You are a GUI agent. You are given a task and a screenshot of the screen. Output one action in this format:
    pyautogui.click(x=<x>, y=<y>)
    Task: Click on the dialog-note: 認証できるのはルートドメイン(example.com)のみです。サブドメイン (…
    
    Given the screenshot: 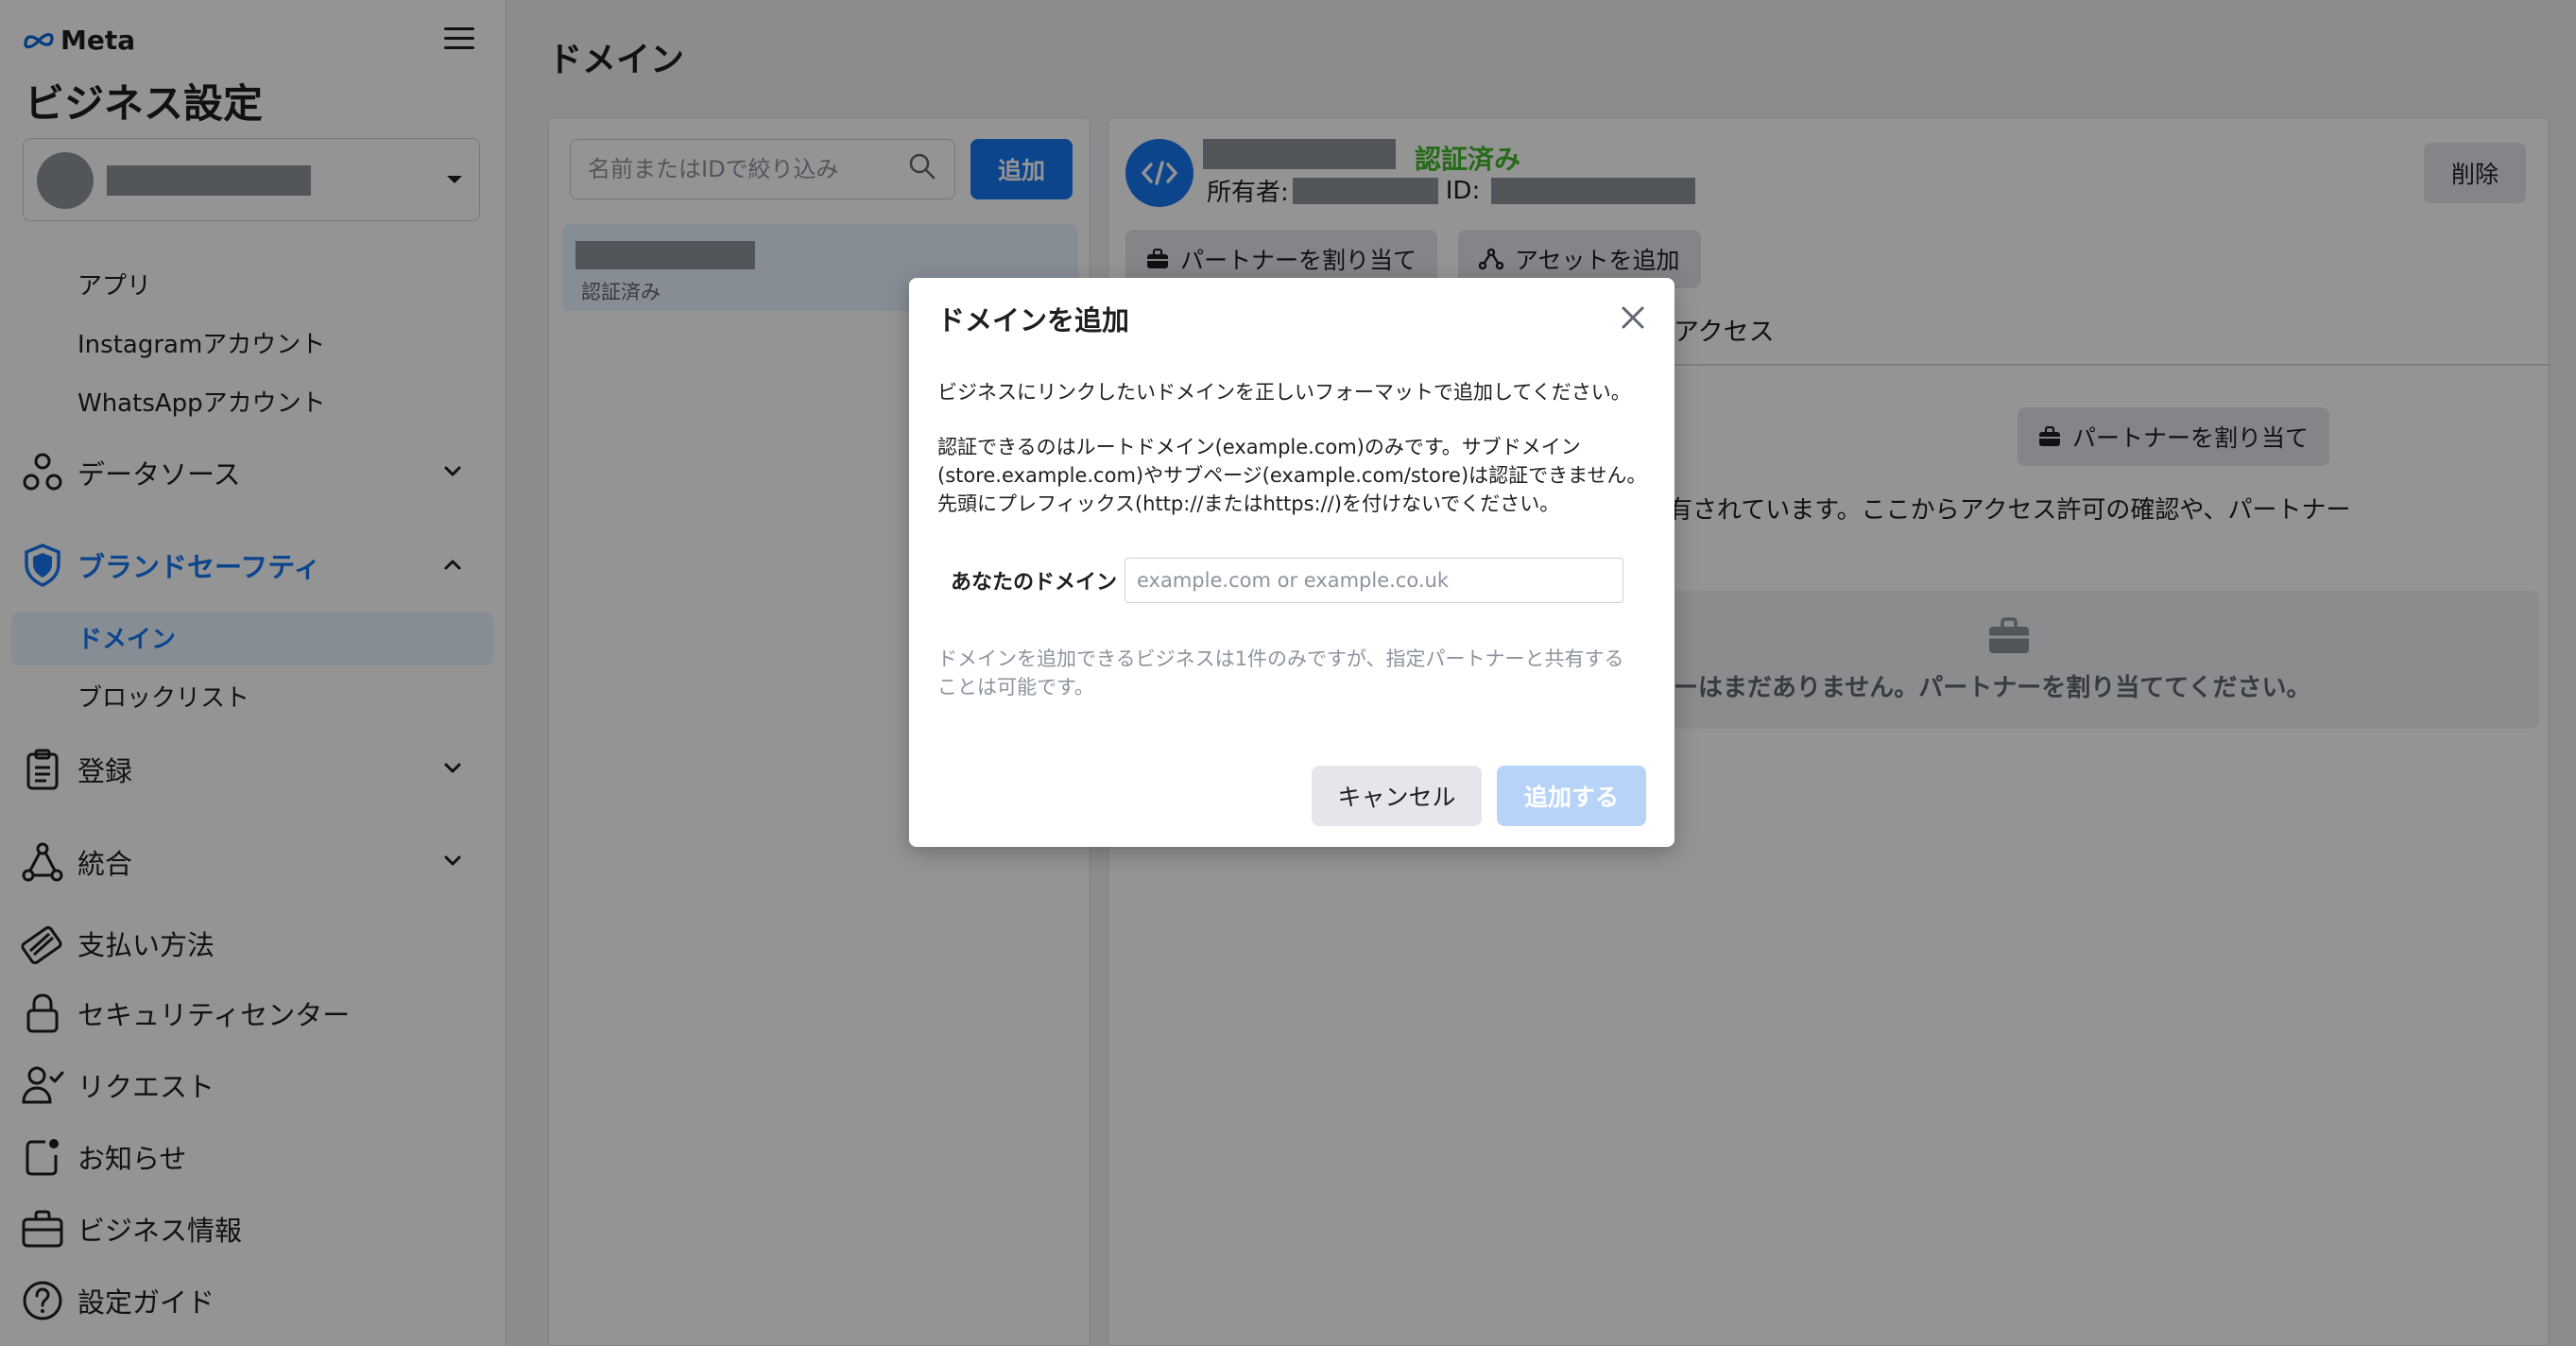 What is the action you would take?
    pyautogui.click(x=1296, y=475)
    